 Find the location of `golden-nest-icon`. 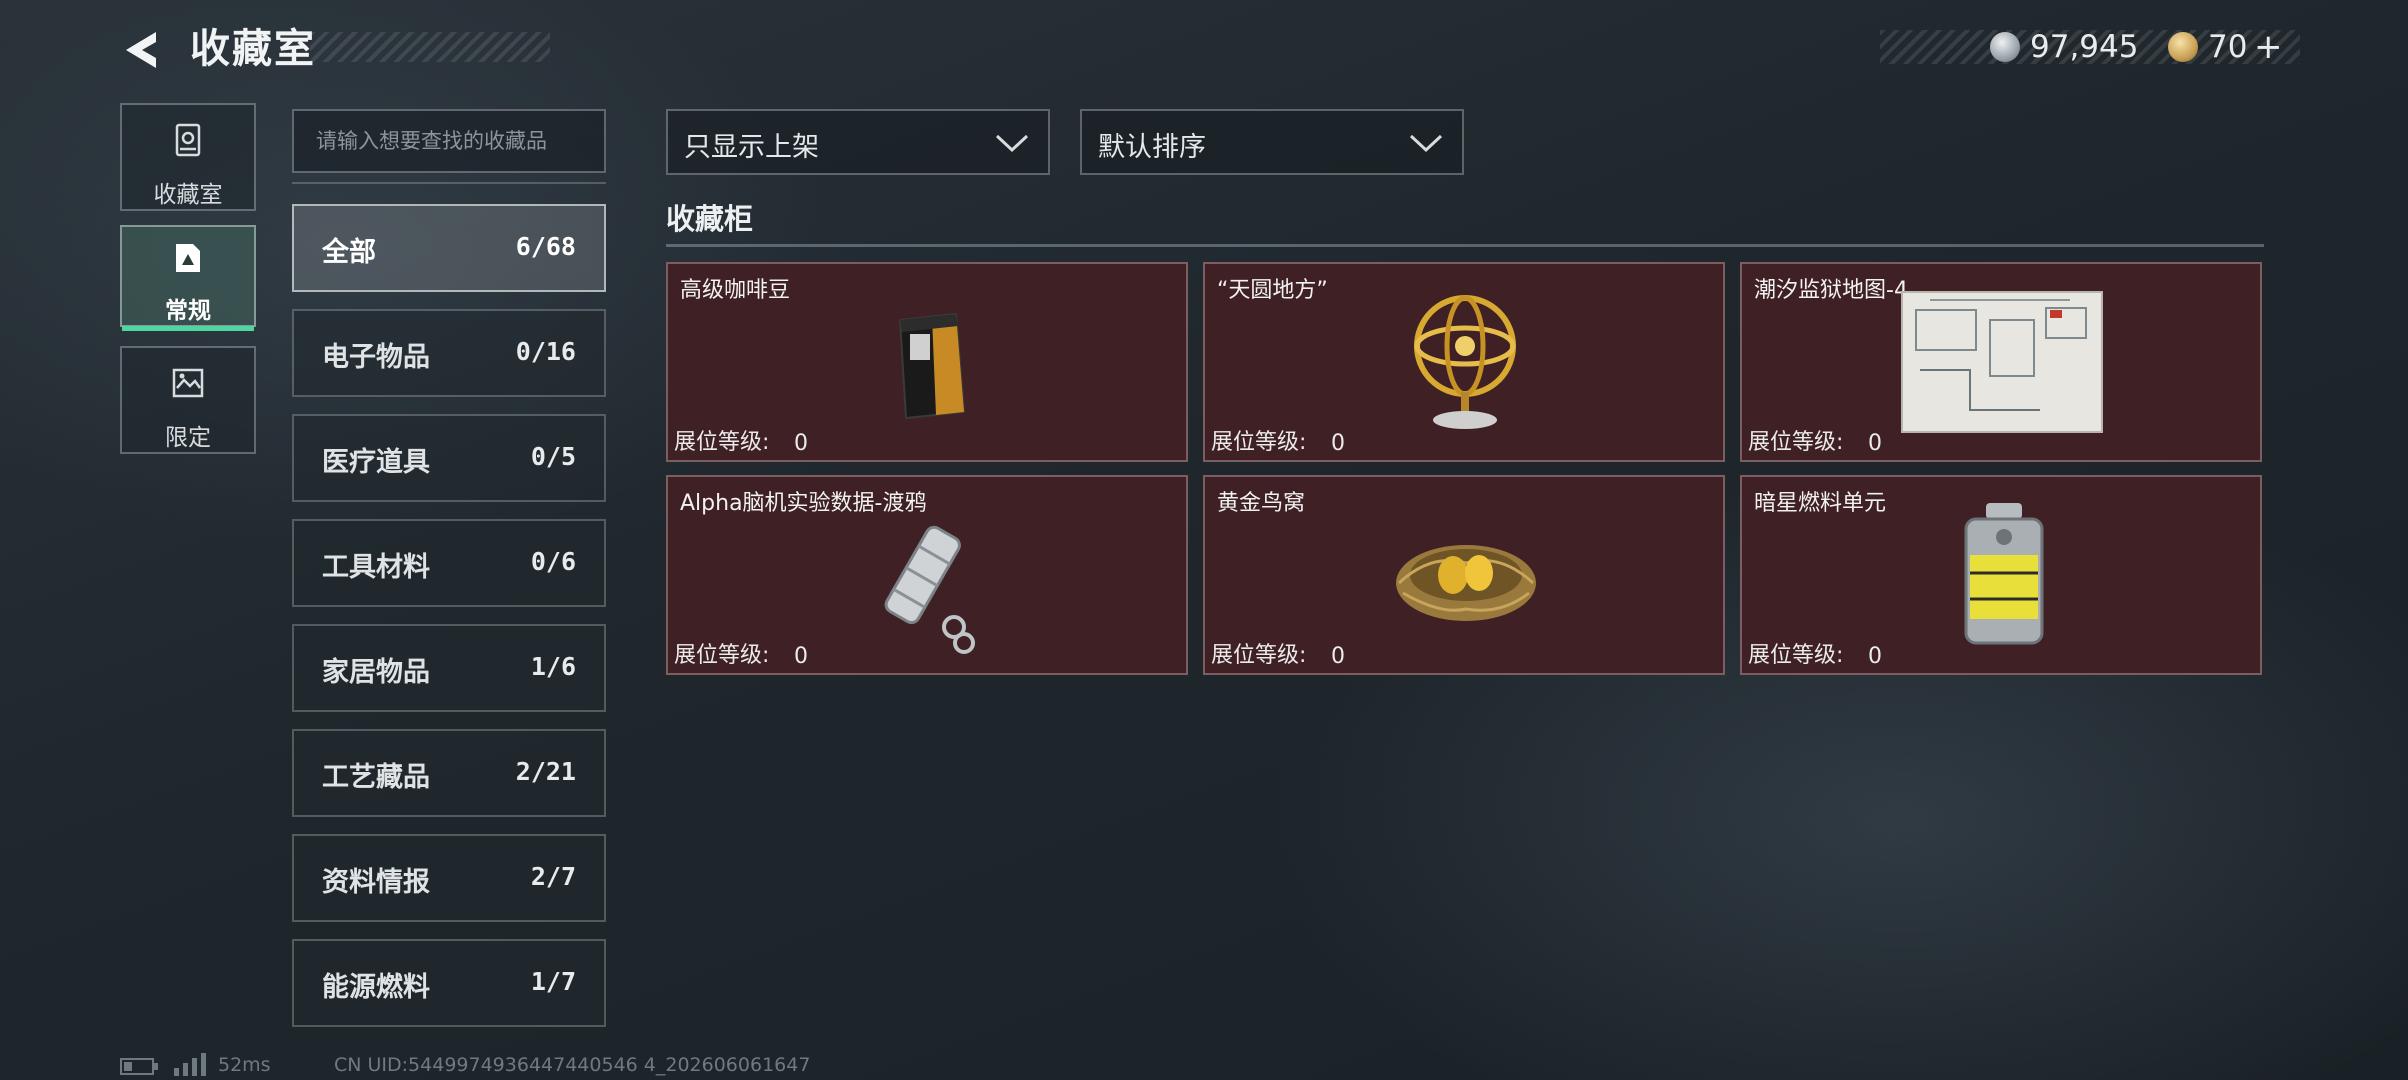

golden-nest-icon is located at coordinates (1466, 583).